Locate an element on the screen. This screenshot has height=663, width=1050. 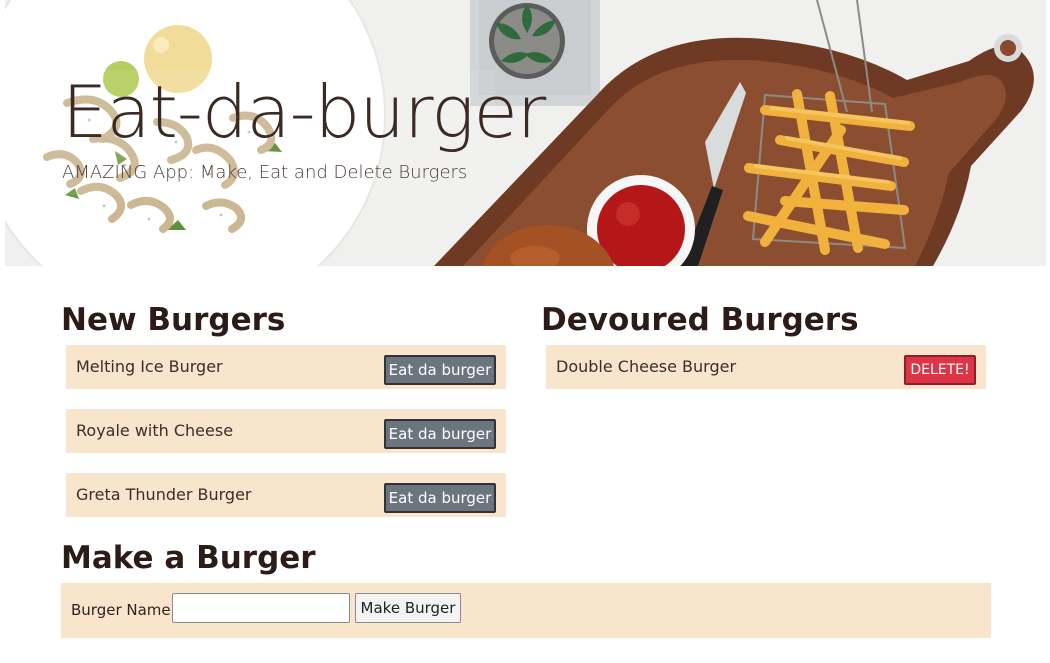
burger-name-label: Burger Name: is located at coordinates (123, 610).